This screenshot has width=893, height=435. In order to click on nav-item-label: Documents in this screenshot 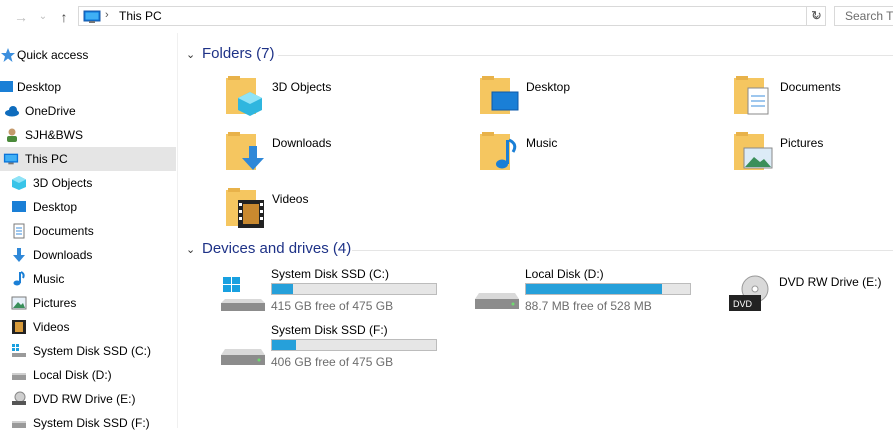, I will do `click(63, 231)`.